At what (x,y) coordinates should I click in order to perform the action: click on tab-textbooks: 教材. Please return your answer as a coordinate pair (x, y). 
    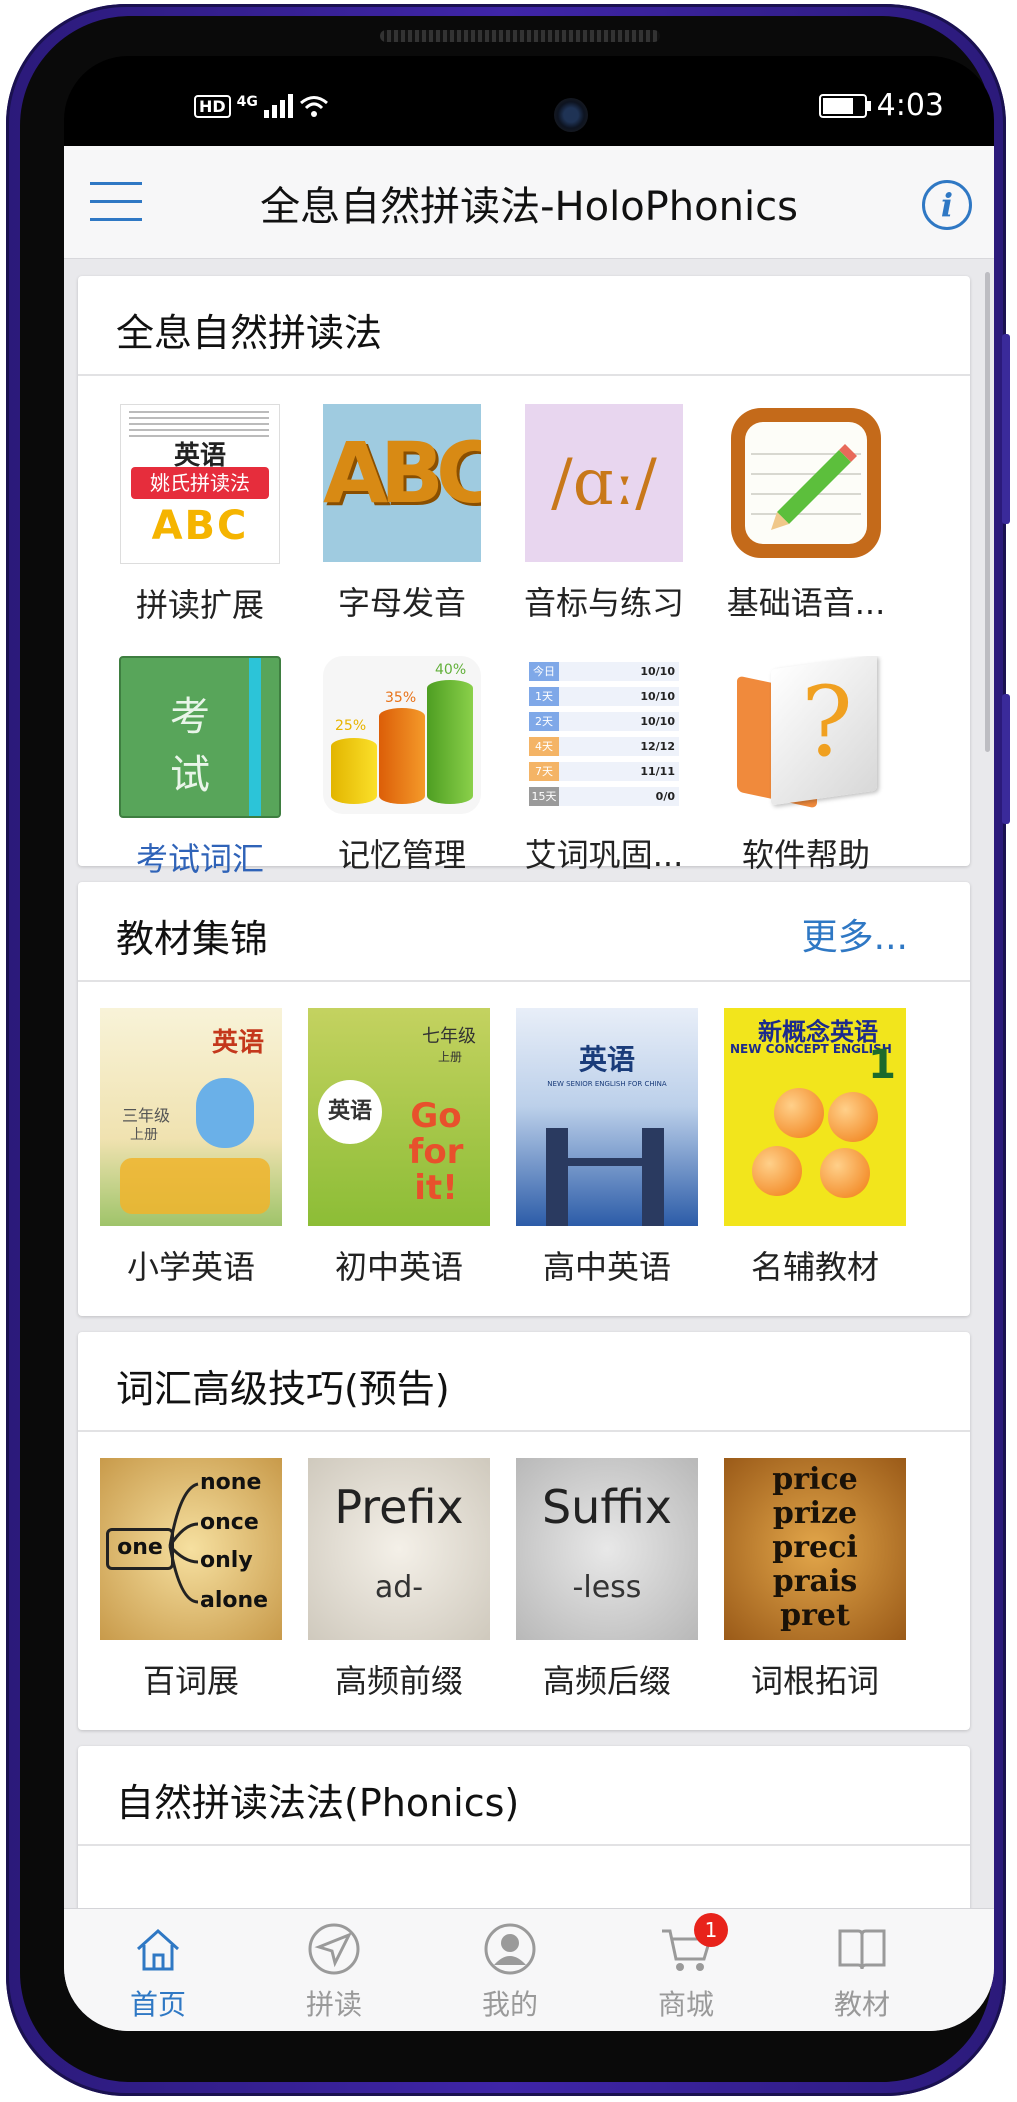
    Looking at the image, I should click on (862, 1973).